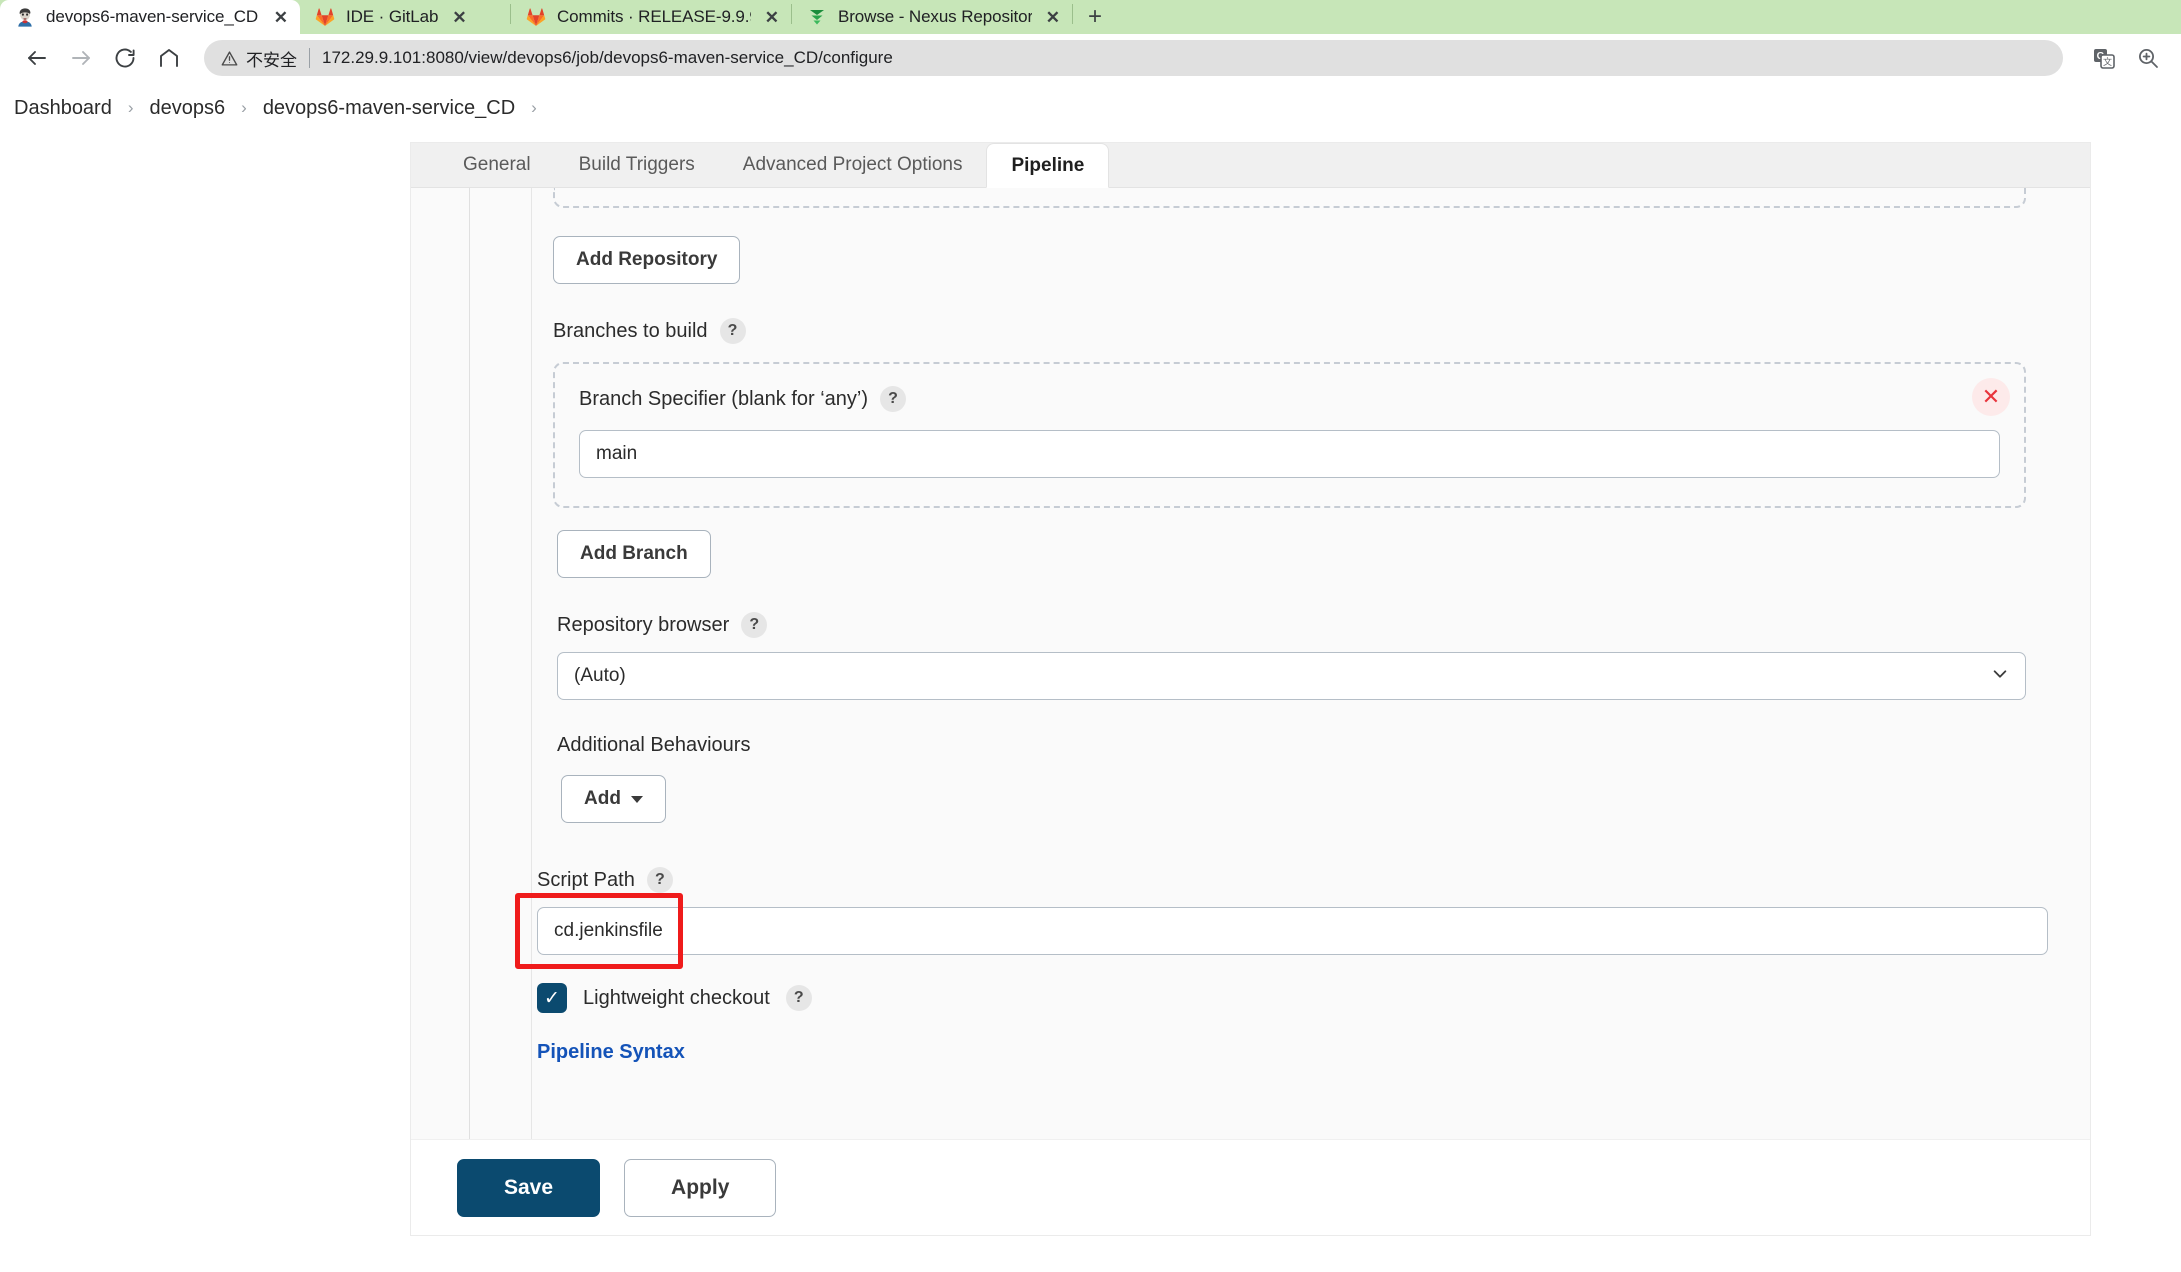 The height and width of the screenshot is (1272, 2181). Describe the element at coordinates (2107, 61) in the screenshot. I see `svg-text: 文` at that location.